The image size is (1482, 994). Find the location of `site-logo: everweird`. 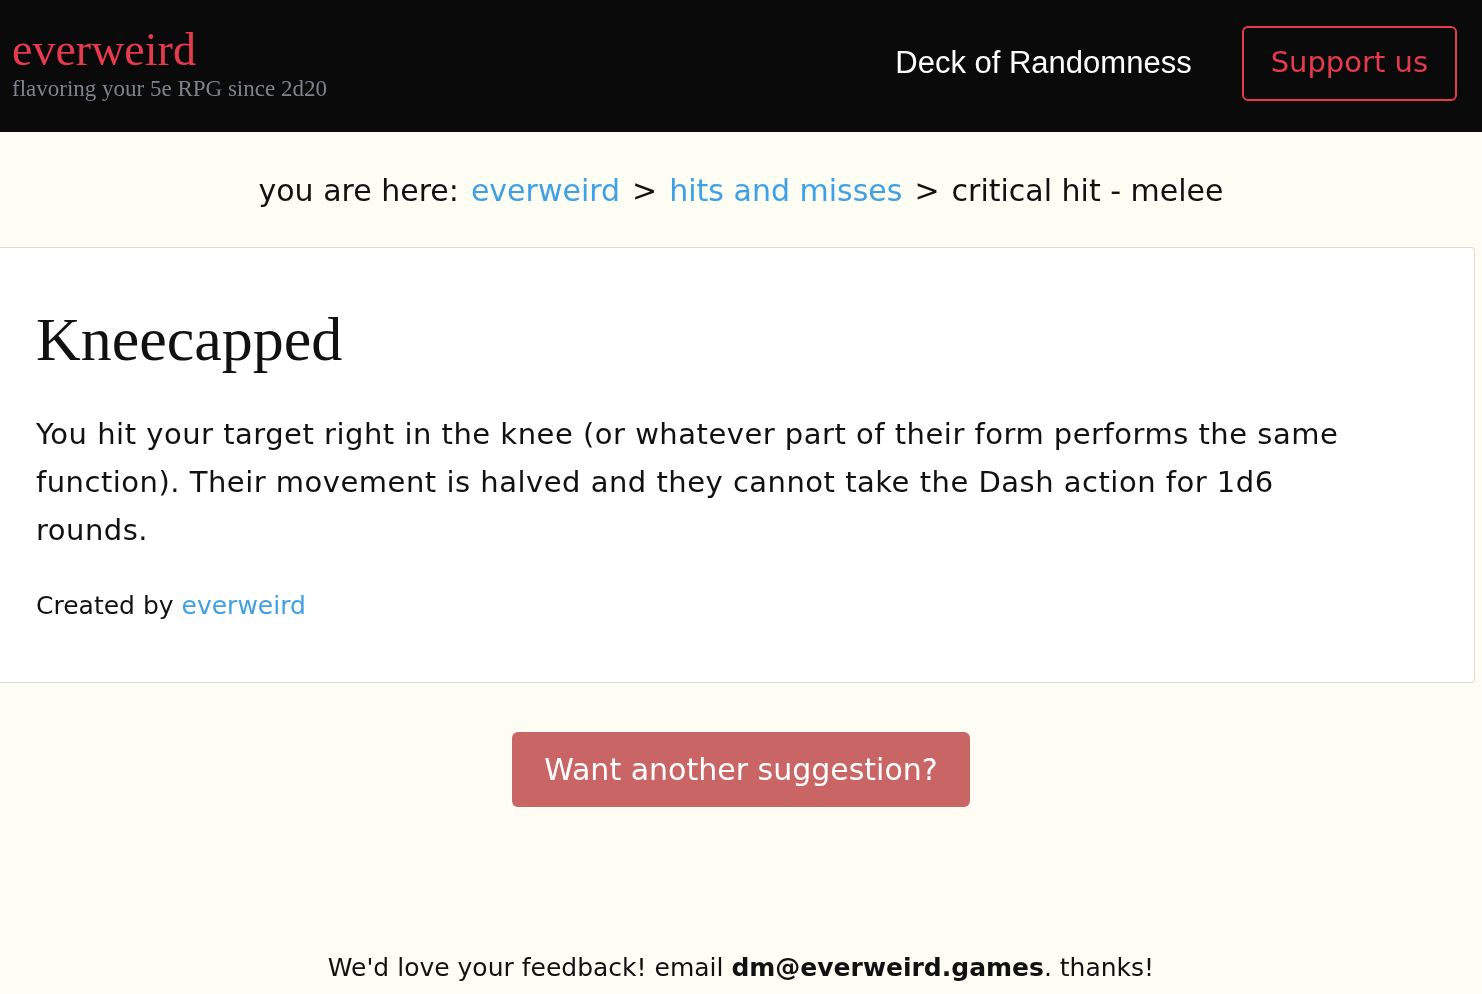

site-logo: everweird is located at coordinates (169, 50).